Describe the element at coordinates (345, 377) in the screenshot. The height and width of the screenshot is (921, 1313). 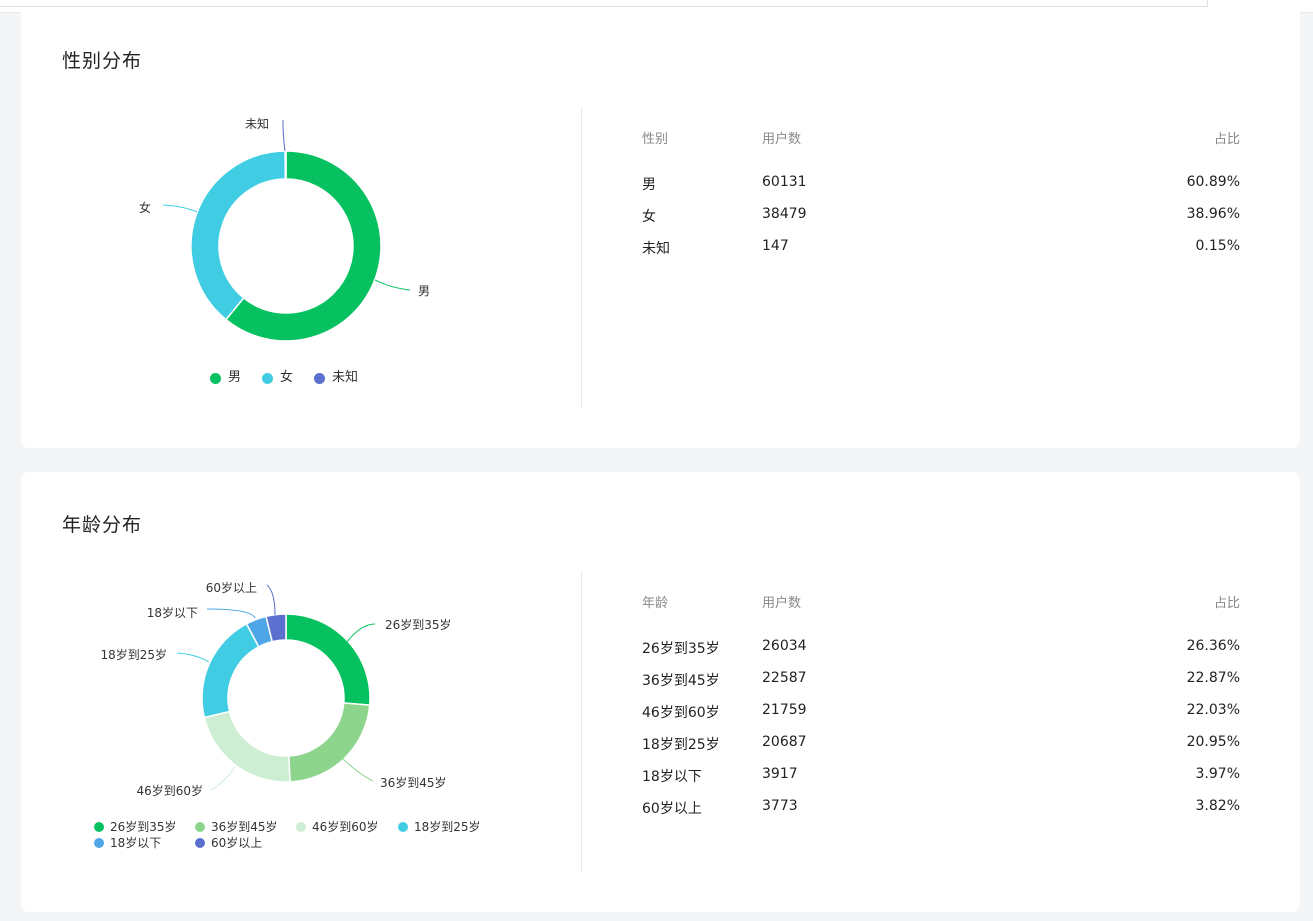
I see `legend-label: 未知` at that location.